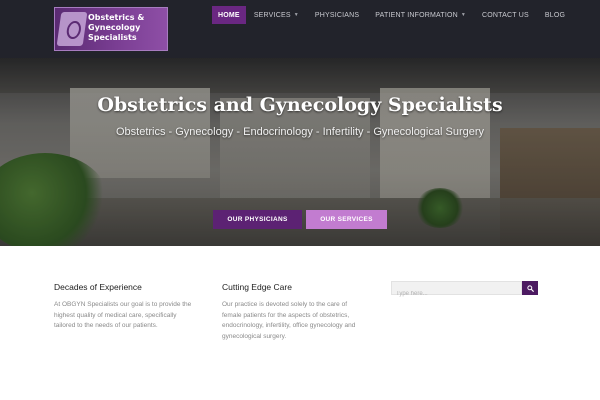 The width and height of the screenshot is (600, 400). What do you see at coordinates (254, 336) in the screenshot?
I see `column-text-line: gynecological surgery.` at bounding box center [254, 336].